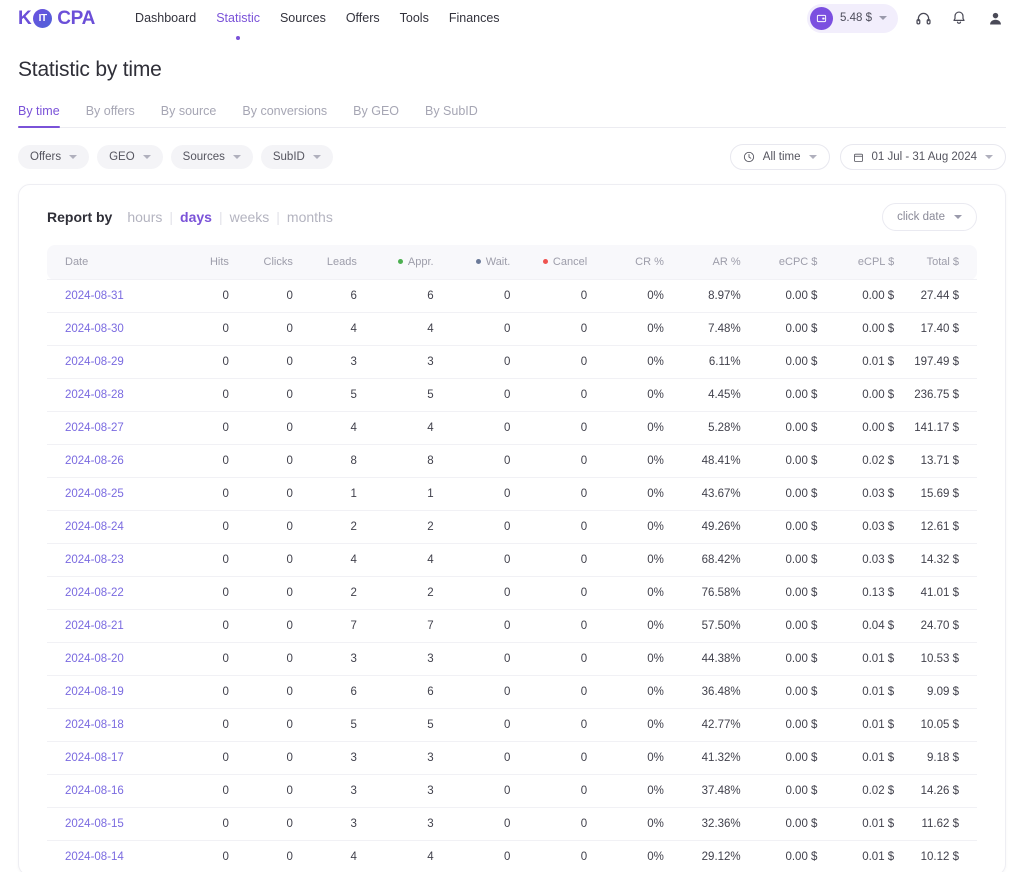 The height and width of the screenshot is (872, 1024). Describe the element at coordinates (708, 262) in the screenshot. I see `col-ar: AR %` at that location.